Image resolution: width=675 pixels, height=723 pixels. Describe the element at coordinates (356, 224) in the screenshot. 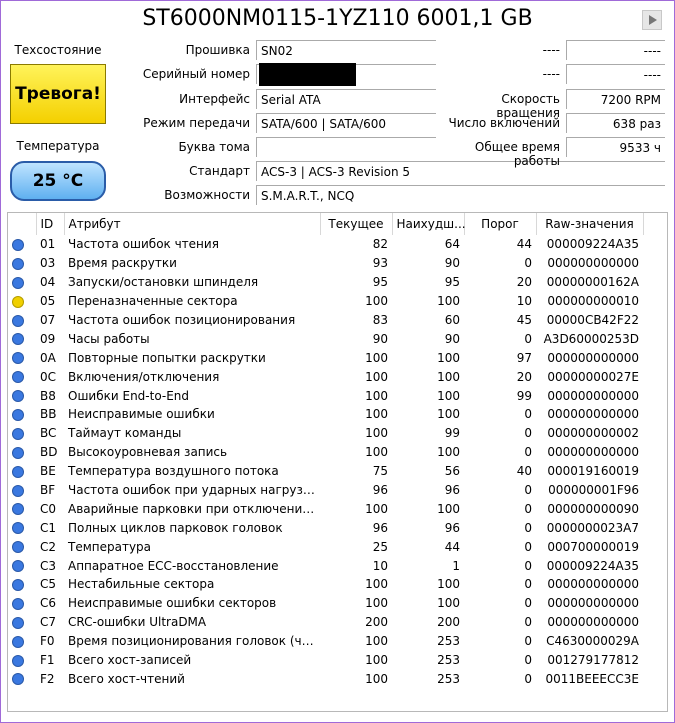

I see `current-column-header: Текущее` at that location.